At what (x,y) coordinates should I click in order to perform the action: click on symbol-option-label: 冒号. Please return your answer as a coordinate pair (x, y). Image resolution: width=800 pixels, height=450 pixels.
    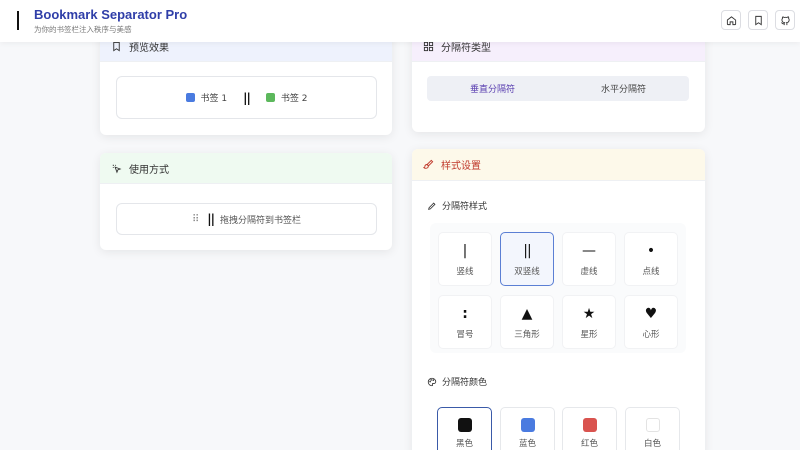
    Looking at the image, I should click on (465, 335).